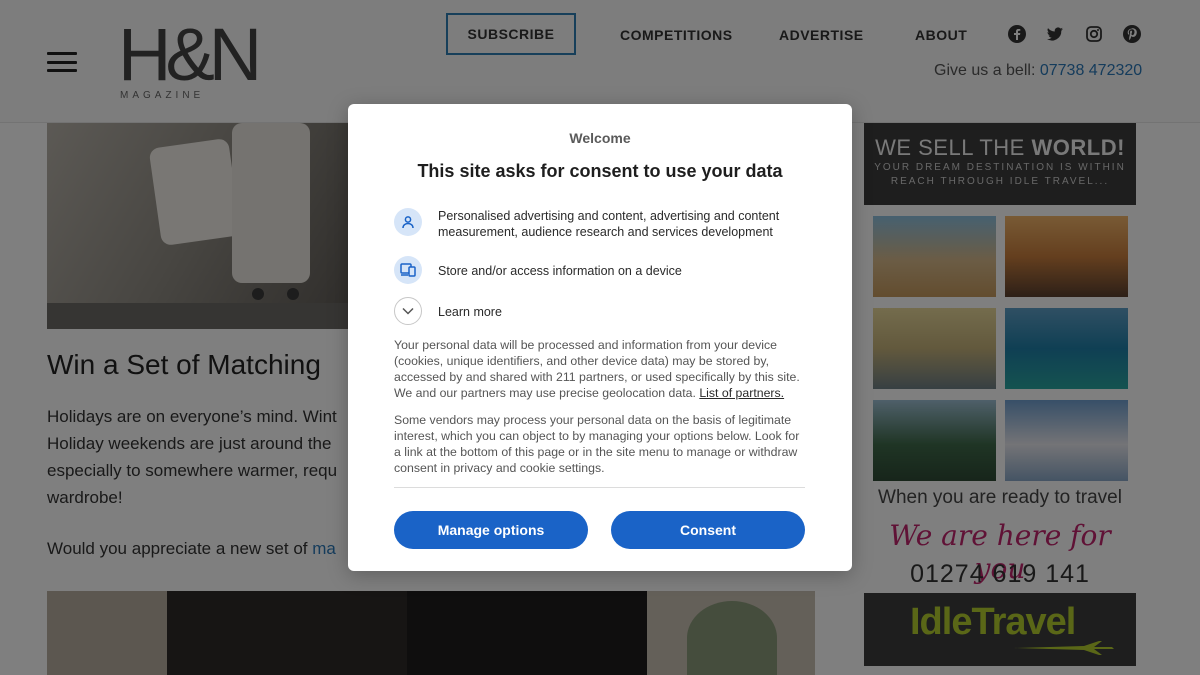  Describe the element at coordinates (600, 138) in the screenshot. I see `dialog-welcome: Welcome` at that location.